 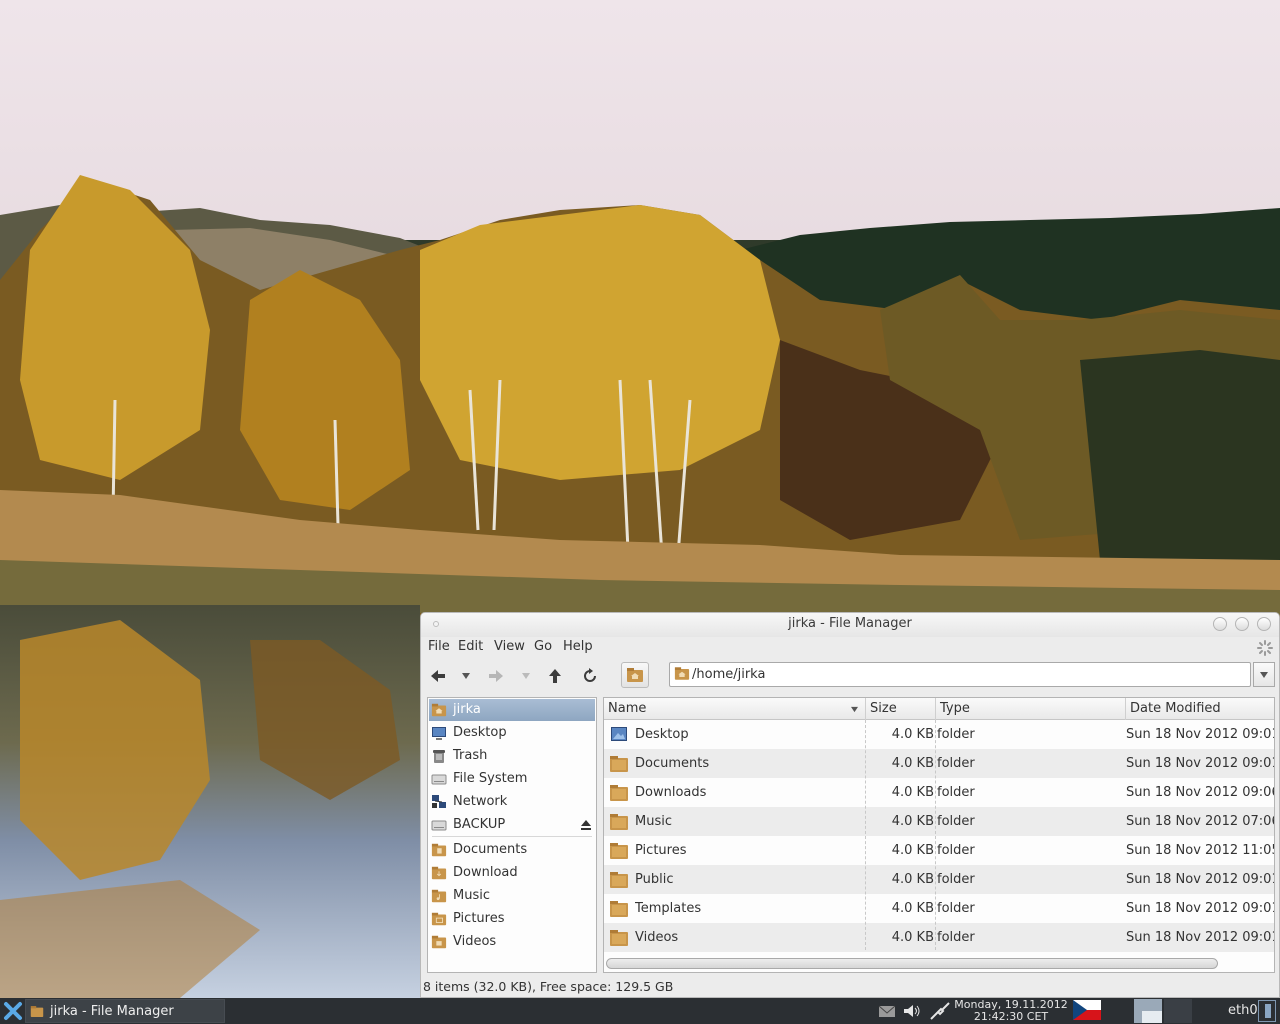 What do you see at coordinates (1264, 674) in the screenshot?
I see `location-history-dropdown` at bounding box center [1264, 674].